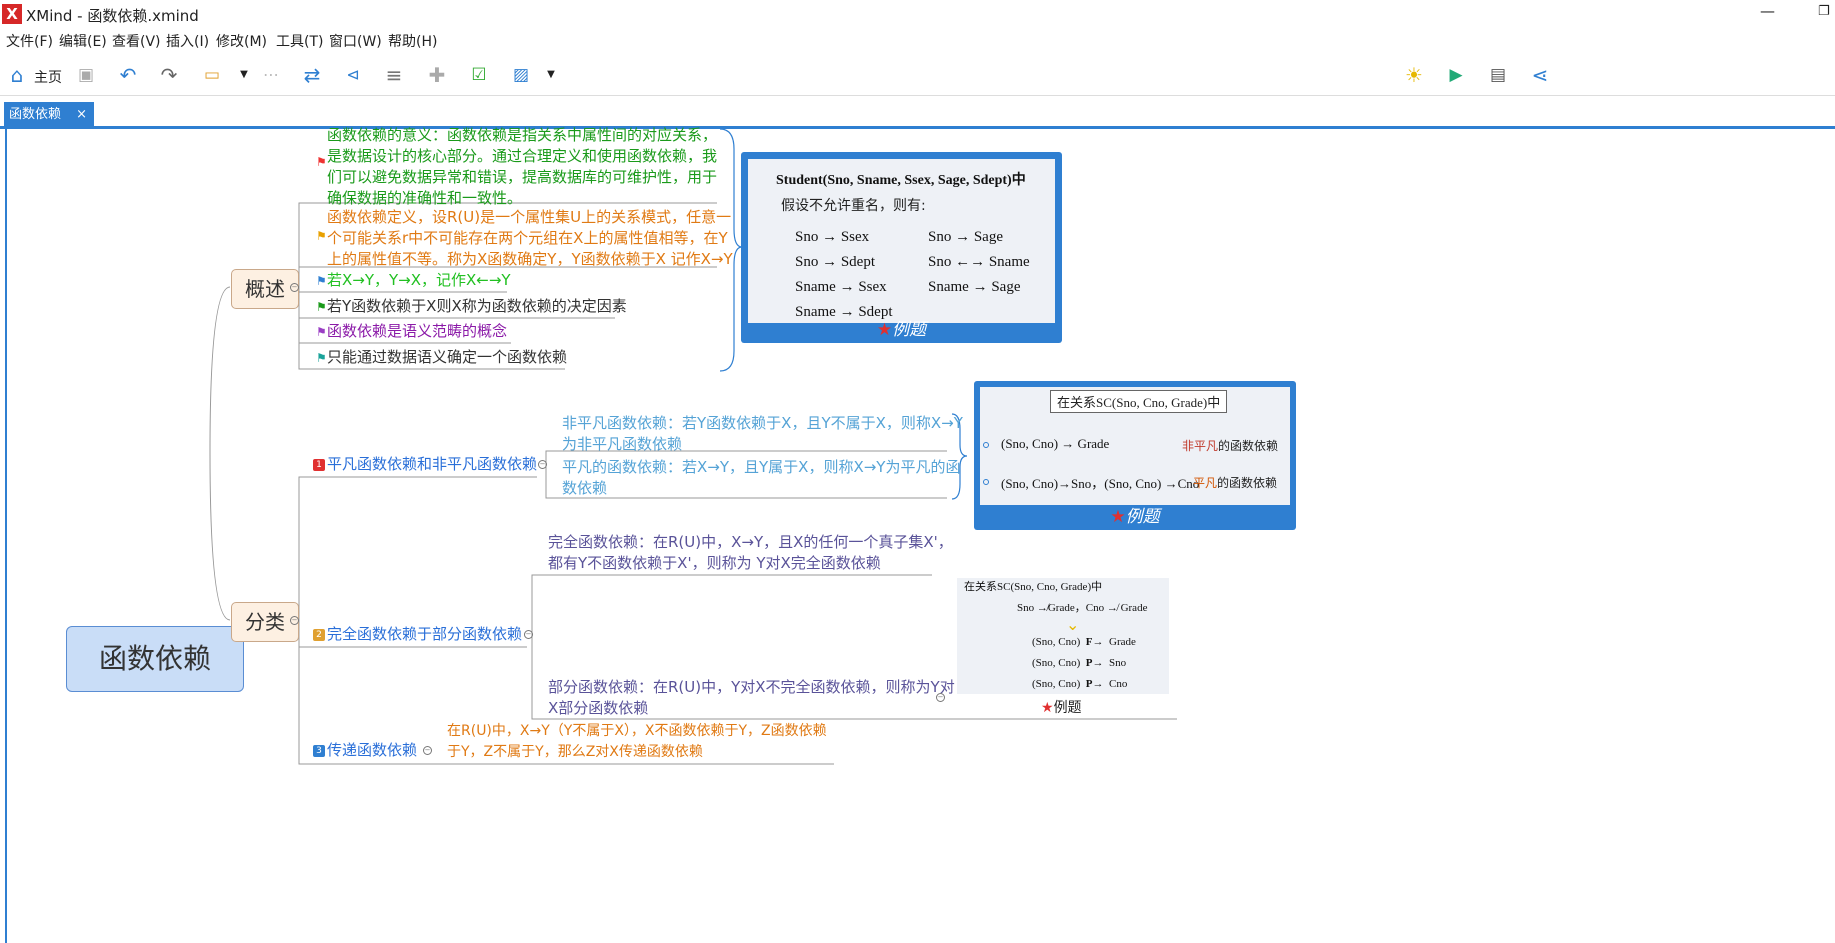 Image resolution: width=1835 pixels, height=943 pixels. I want to click on nontrivial-definition: 非平凡函数依赖：若Y函数依赖于X，且Y不属于X，则称X→Y 为非平凡函数依赖, so click(762, 434).